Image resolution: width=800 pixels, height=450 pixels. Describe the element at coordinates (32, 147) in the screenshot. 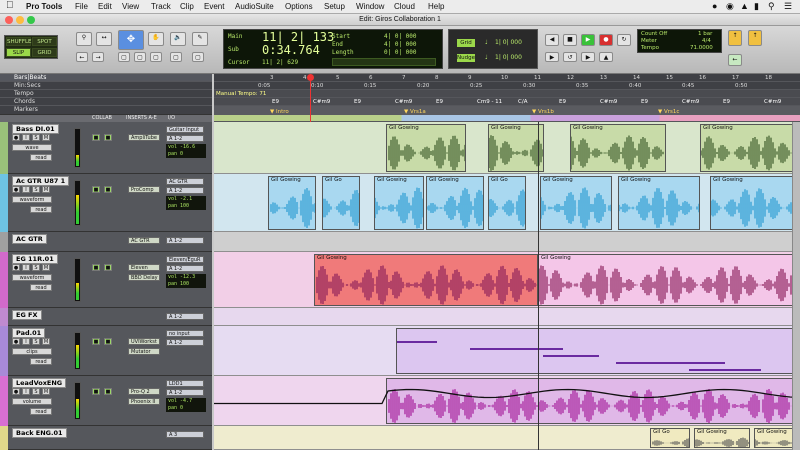

I see `track-view-select: wave` at that location.